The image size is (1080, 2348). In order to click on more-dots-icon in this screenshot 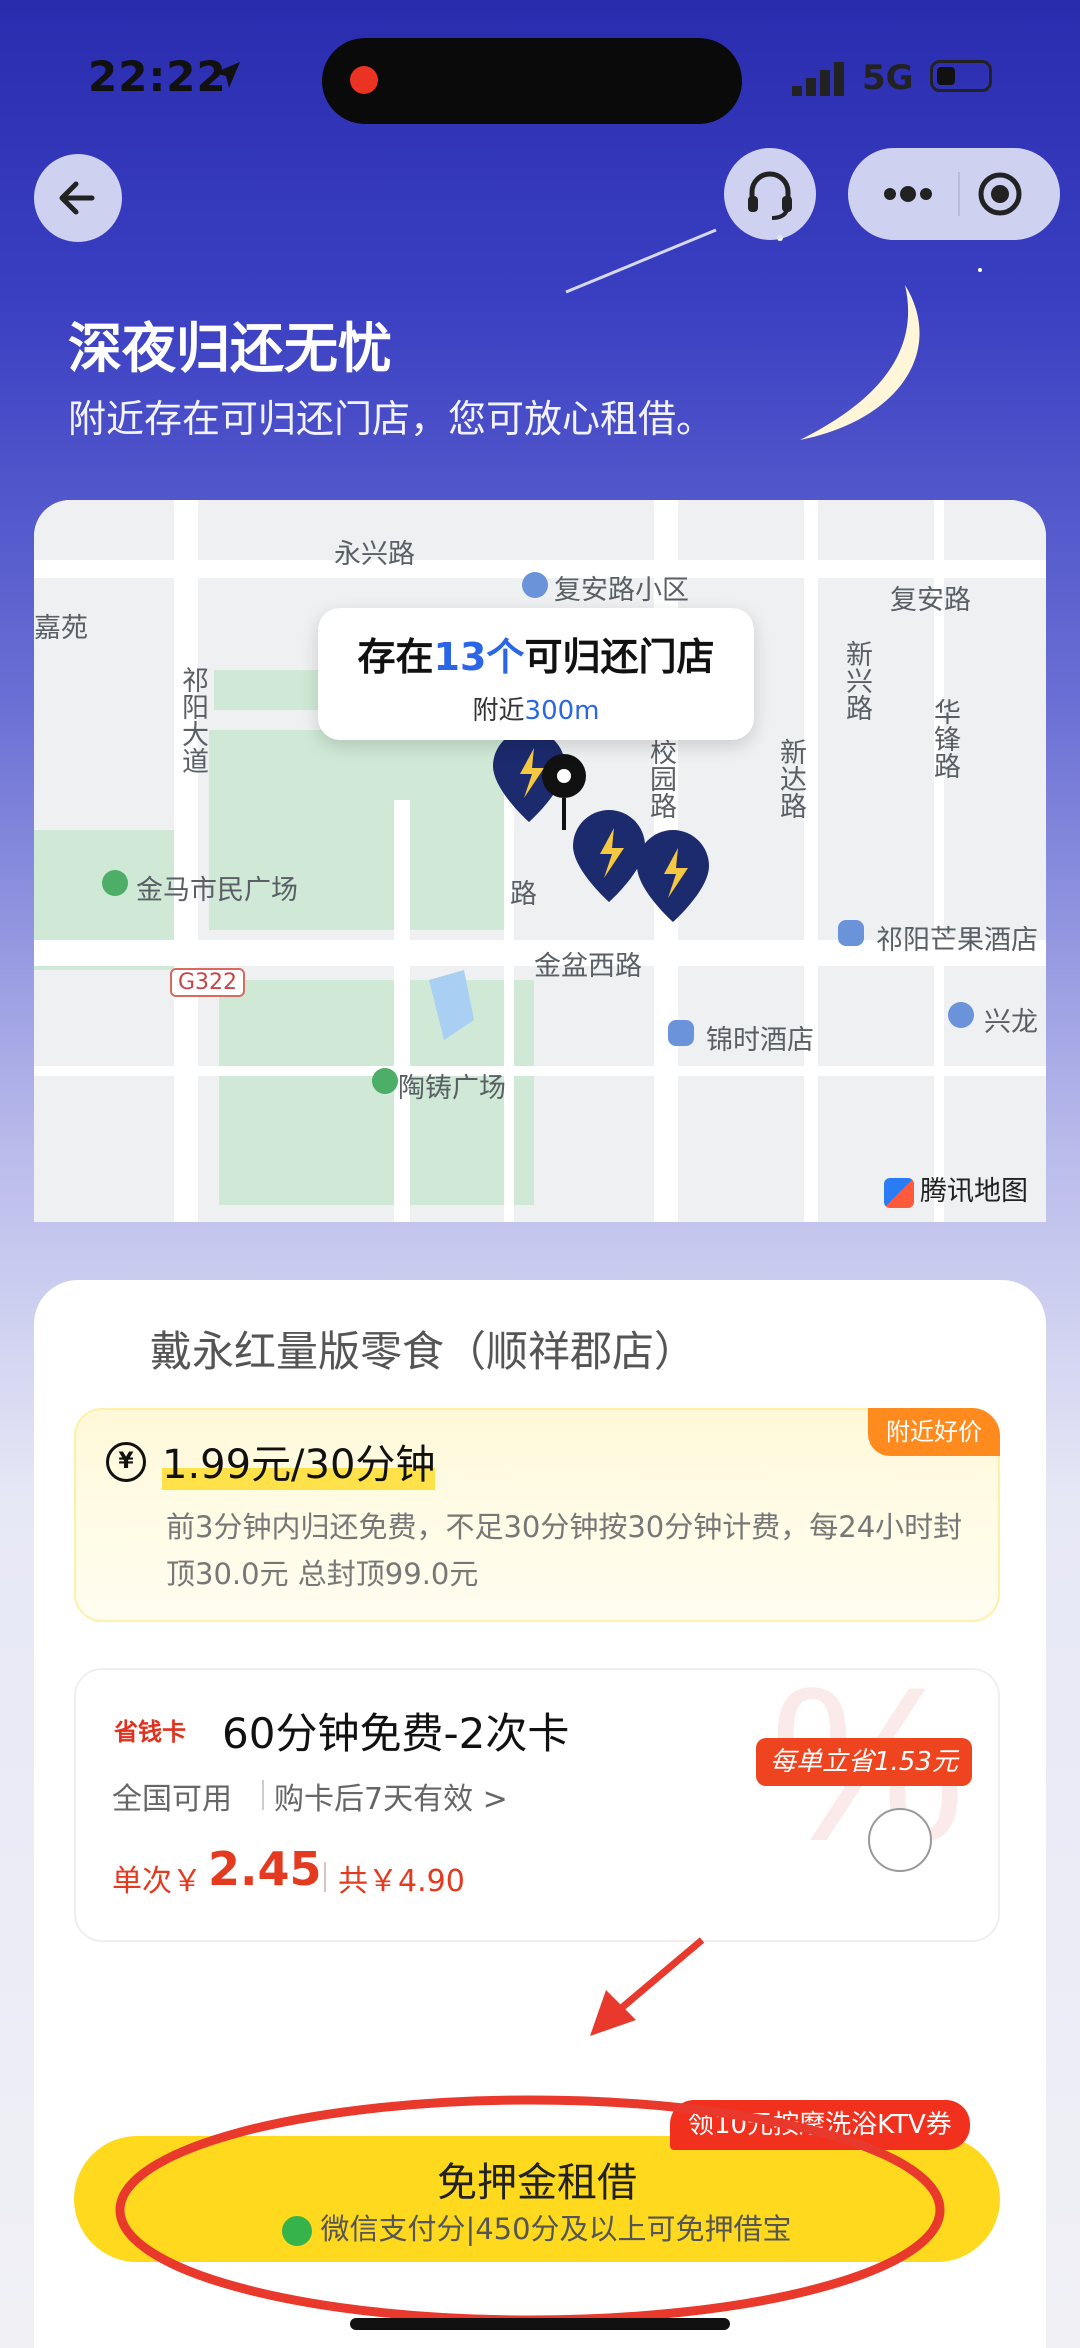, I will do `click(908, 194)`.